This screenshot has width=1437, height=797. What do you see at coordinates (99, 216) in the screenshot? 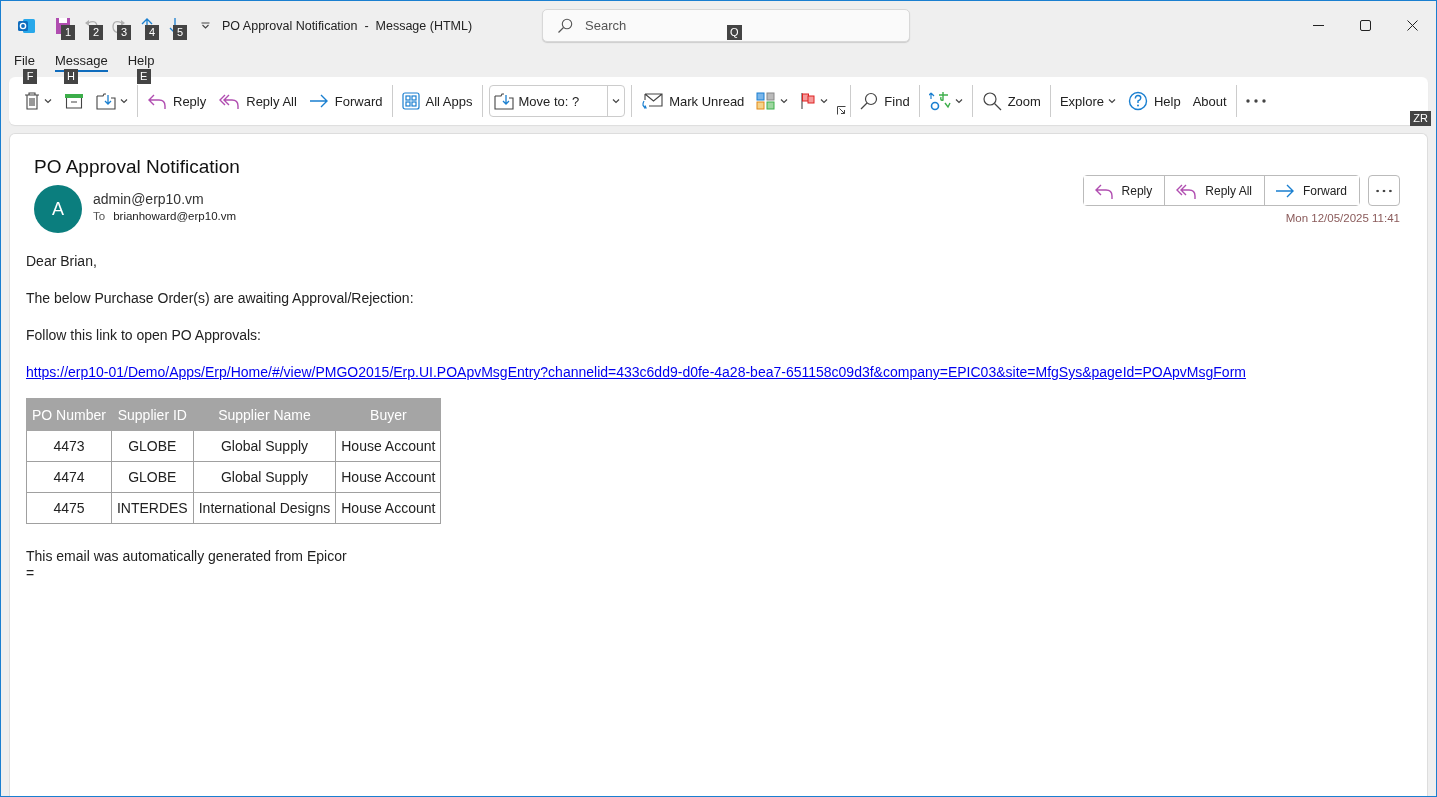
I see `to-label: To` at bounding box center [99, 216].